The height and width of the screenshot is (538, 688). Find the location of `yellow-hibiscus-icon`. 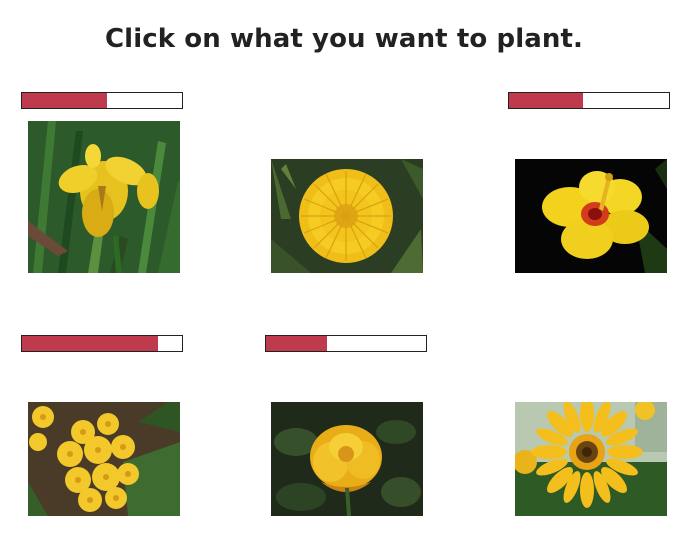

yellow-hibiscus-icon is located at coordinates (591, 216).